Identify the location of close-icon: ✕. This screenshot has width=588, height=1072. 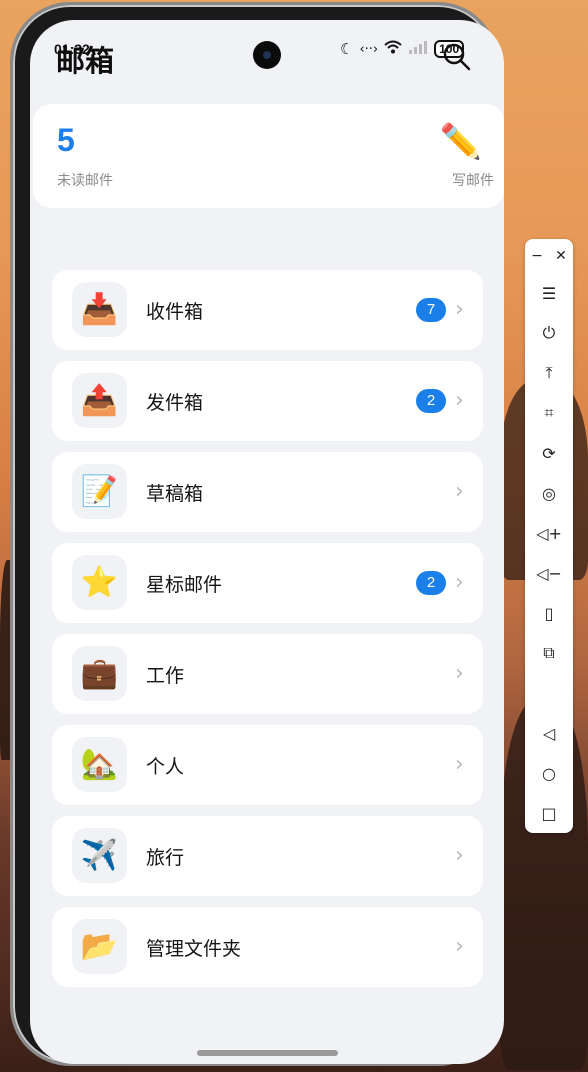
(561, 256).